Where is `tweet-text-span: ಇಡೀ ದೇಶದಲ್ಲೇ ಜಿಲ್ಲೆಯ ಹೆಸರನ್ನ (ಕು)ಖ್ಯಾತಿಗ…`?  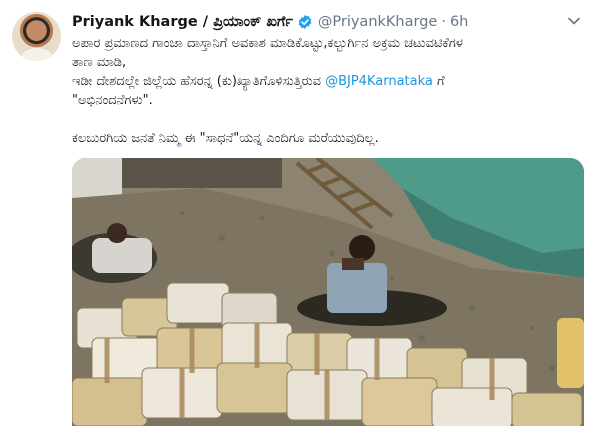
tweet-text-span: ಇಡೀ ದೇಶದಲ್ಲೇ ಜಿಲ್ಲೆಯ ಹೆಸರನ್ನ (ಕು)ಖ್ಯಾತಿಗ… is located at coordinates (199, 81).